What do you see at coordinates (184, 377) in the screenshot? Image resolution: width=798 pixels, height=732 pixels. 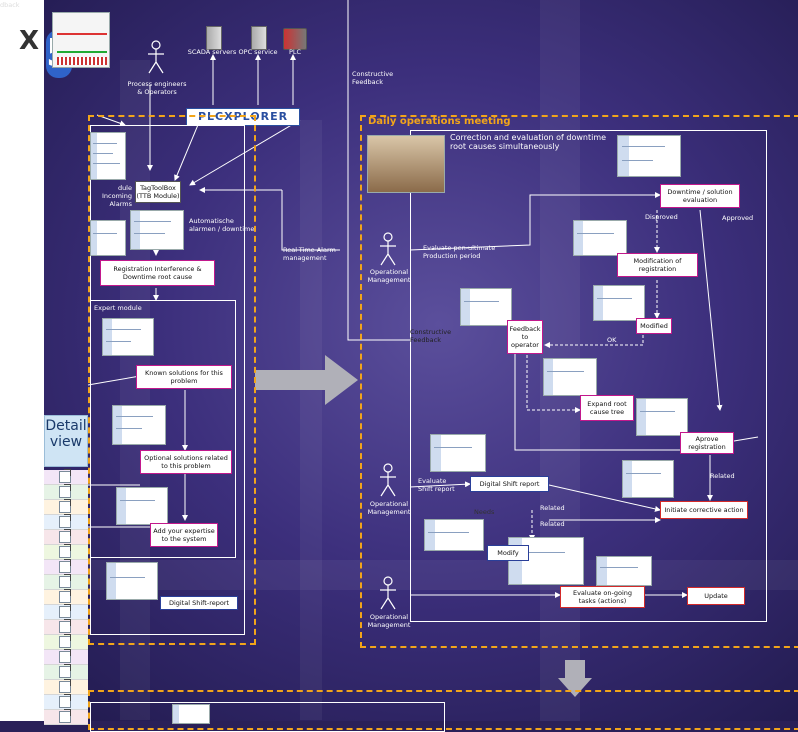 I see `known-solutions-box: Known solutions for this problem` at bounding box center [184, 377].